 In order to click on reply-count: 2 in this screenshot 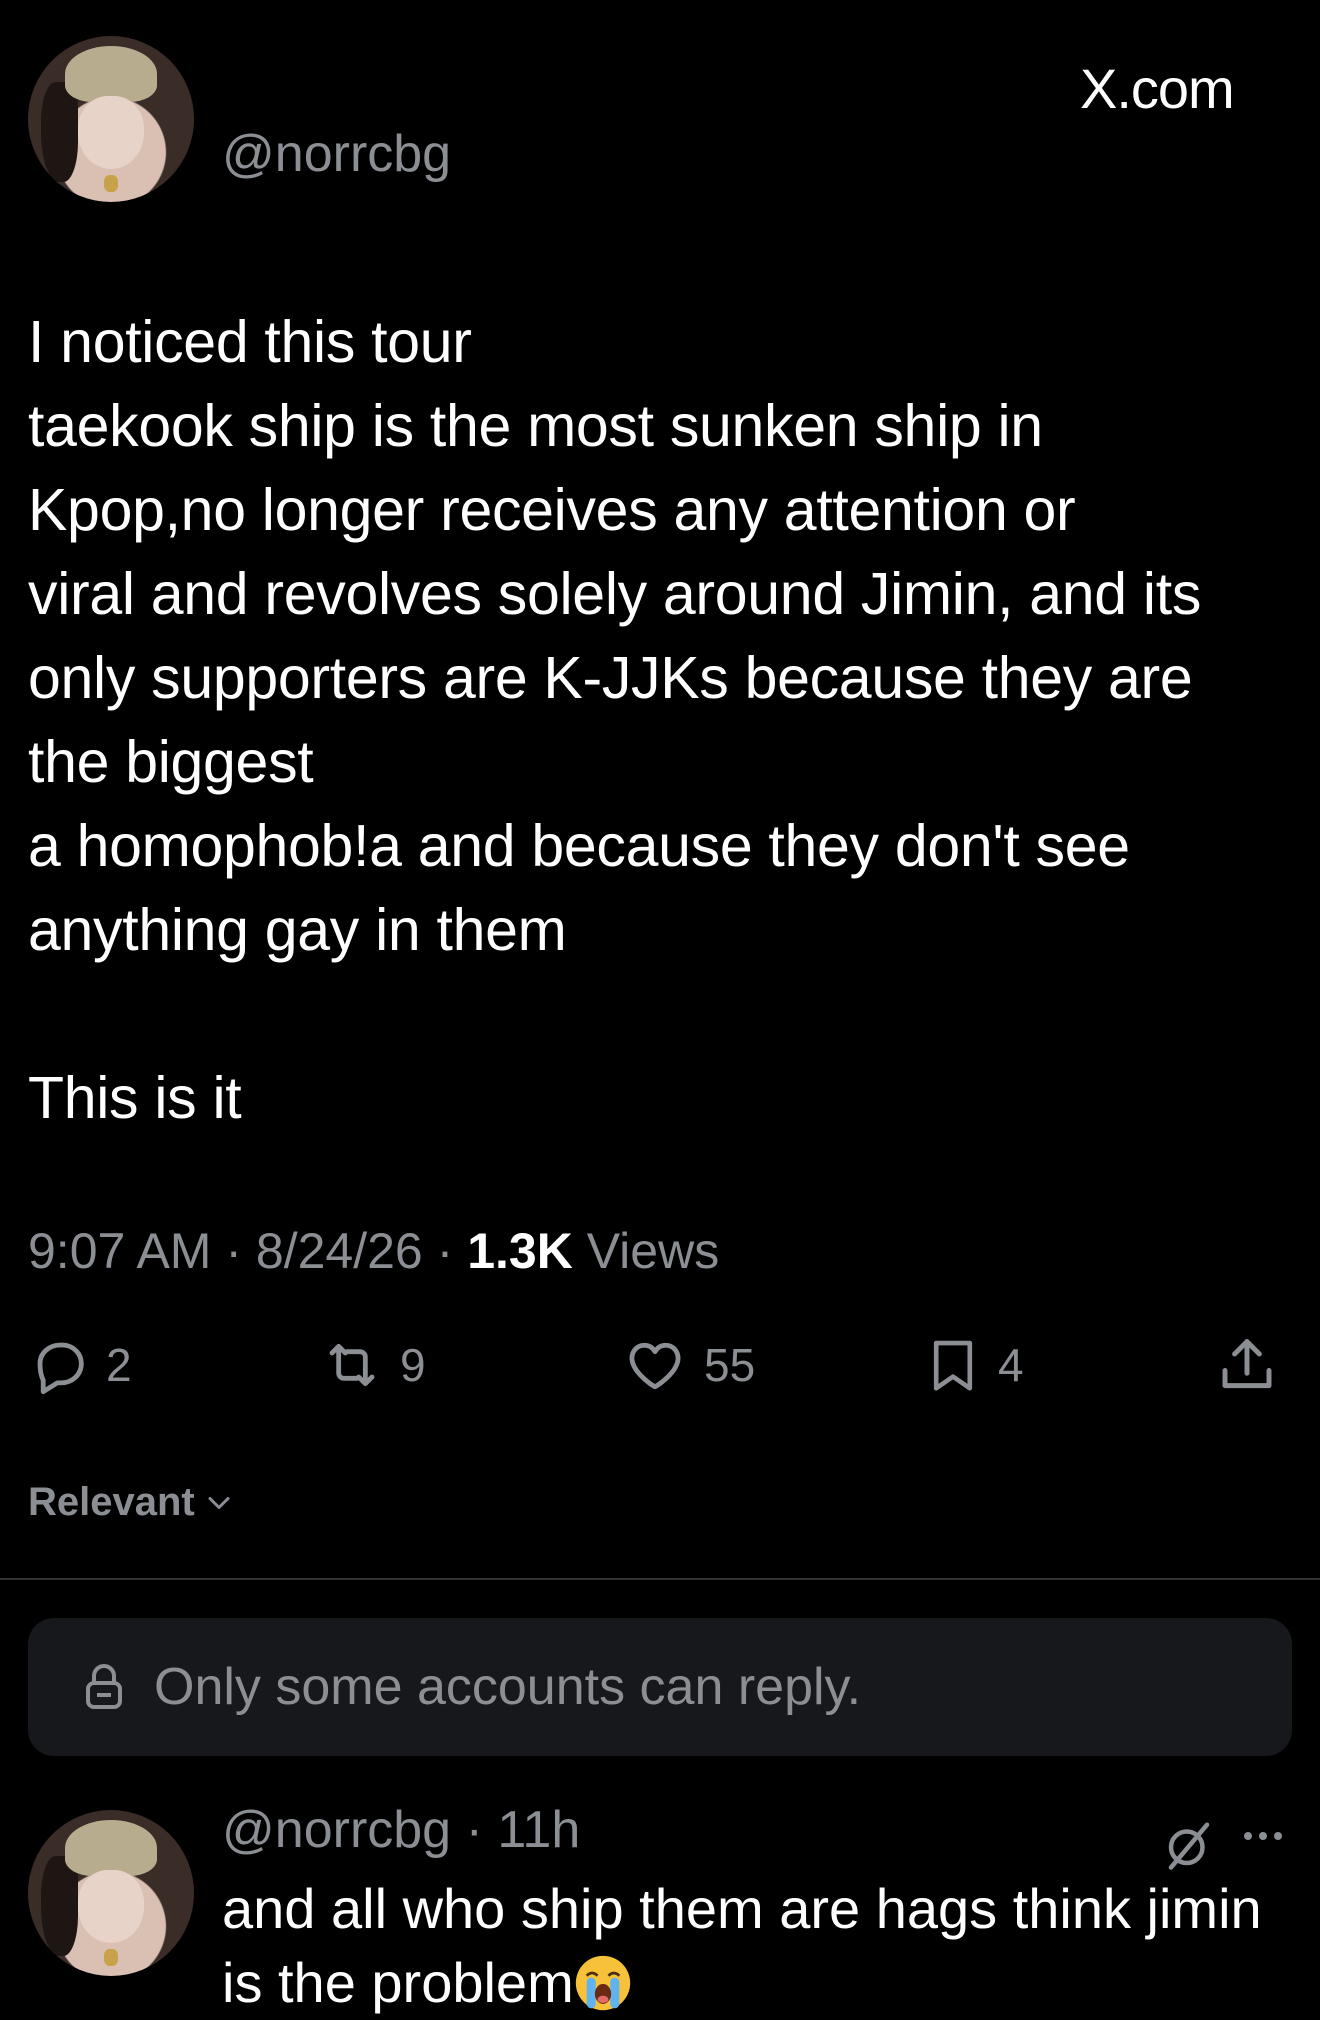, I will do `click(119, 1365)`.